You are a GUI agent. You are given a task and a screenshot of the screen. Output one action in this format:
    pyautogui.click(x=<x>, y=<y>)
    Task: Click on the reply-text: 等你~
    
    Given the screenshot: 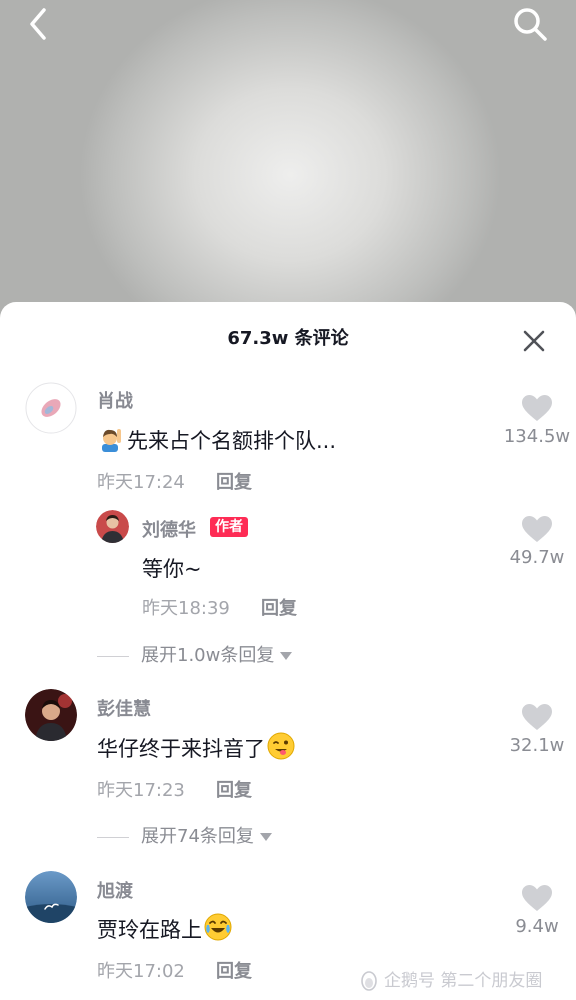 What is the action you would take?
    pyautogui.click(x=172, y=569)
    